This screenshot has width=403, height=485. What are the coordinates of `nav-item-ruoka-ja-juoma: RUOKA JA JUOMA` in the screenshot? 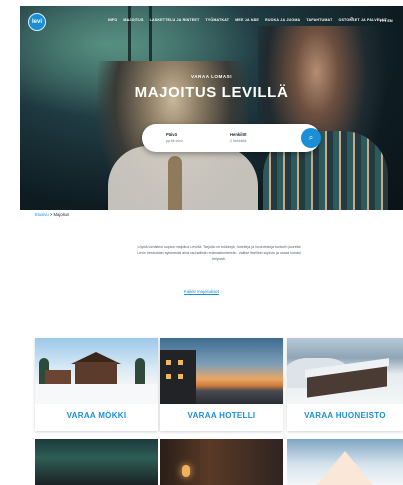 It's located at (282, 20).